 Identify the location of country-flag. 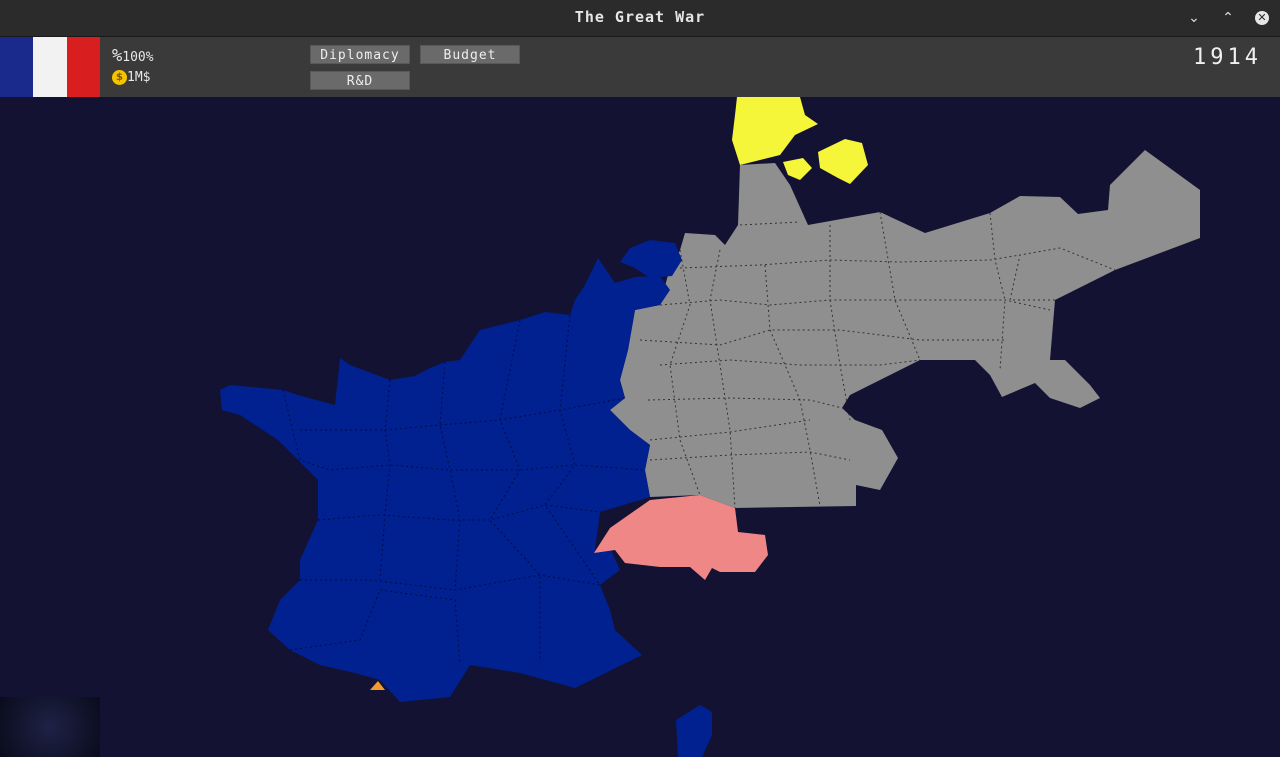
(50, 67).